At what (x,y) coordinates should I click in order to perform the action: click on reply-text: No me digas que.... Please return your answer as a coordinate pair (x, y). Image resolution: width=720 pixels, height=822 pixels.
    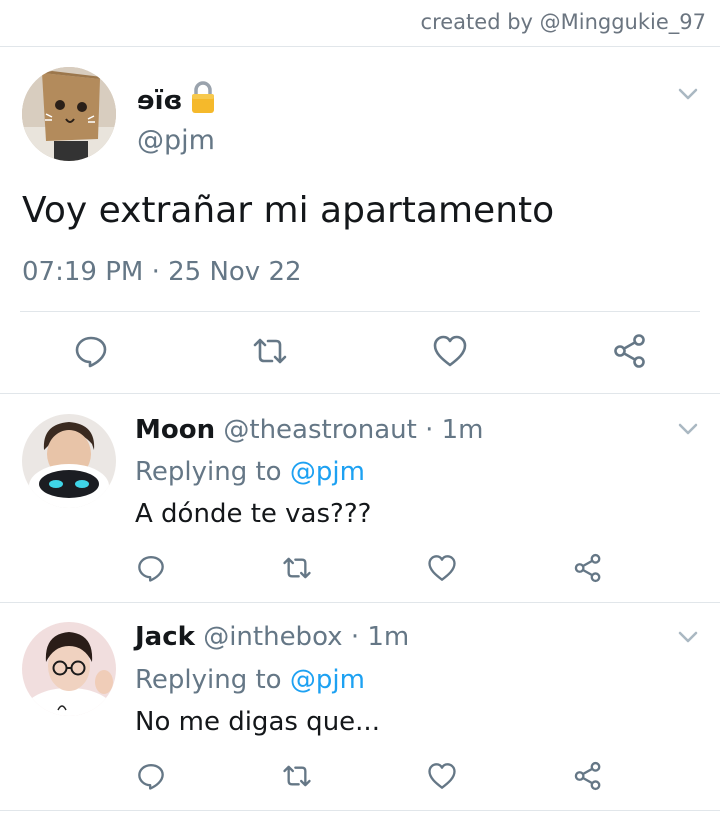
    Looking at the image, I should click on (257, 722).